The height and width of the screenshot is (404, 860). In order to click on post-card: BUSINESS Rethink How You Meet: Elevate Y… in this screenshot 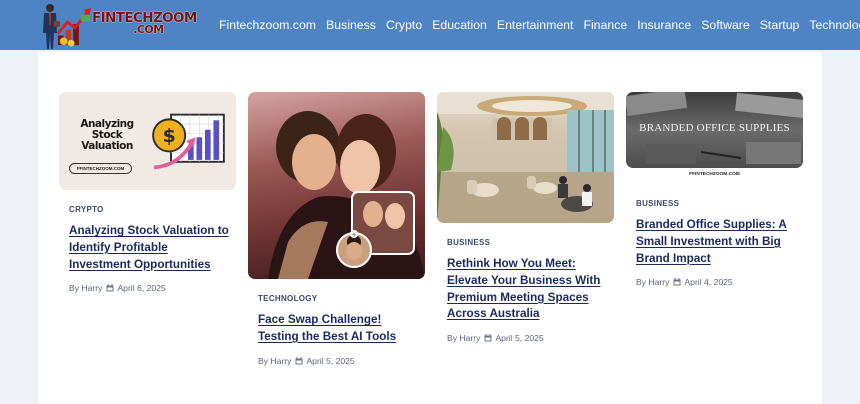, I will do `click(525, 217)`.